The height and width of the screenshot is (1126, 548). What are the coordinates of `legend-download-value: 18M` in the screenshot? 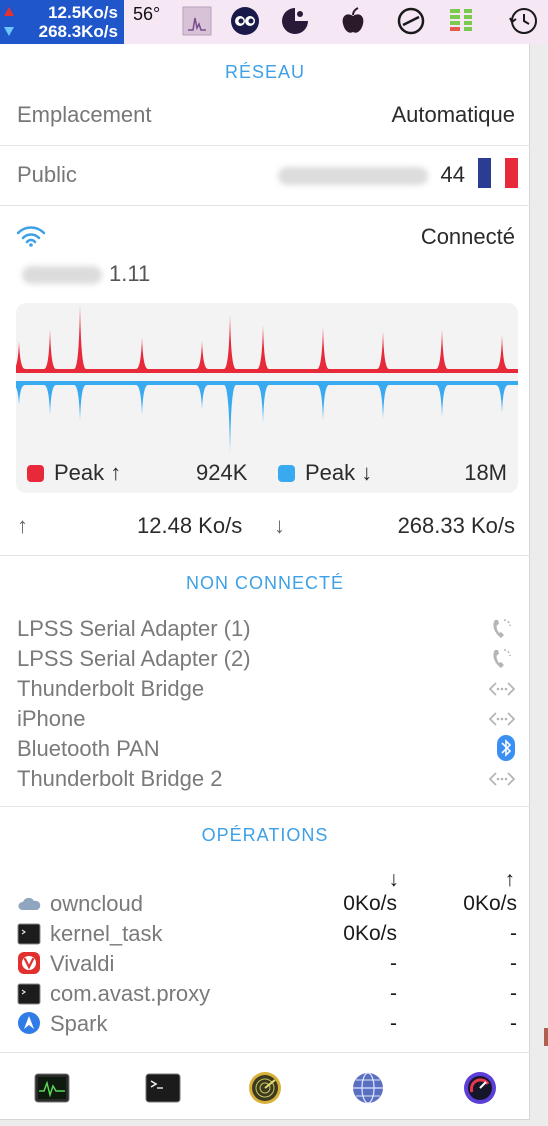 It's located at (485, 472).